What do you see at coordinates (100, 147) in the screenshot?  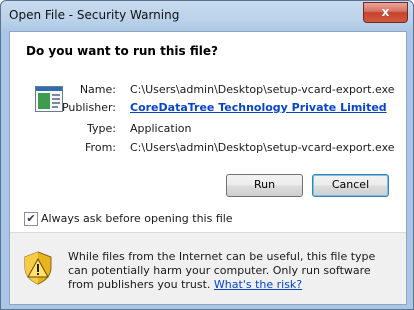 I see `from-label: From:` at bounding box center [100, 147].